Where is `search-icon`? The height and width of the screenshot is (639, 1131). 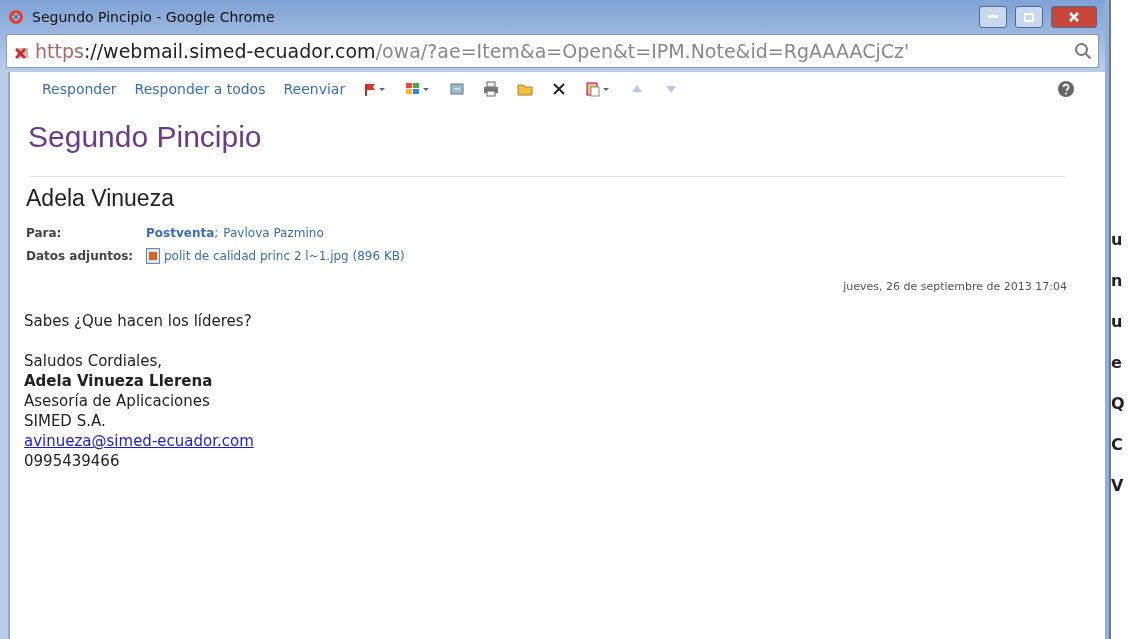 search-icon is located at coordinates (1083, 51).